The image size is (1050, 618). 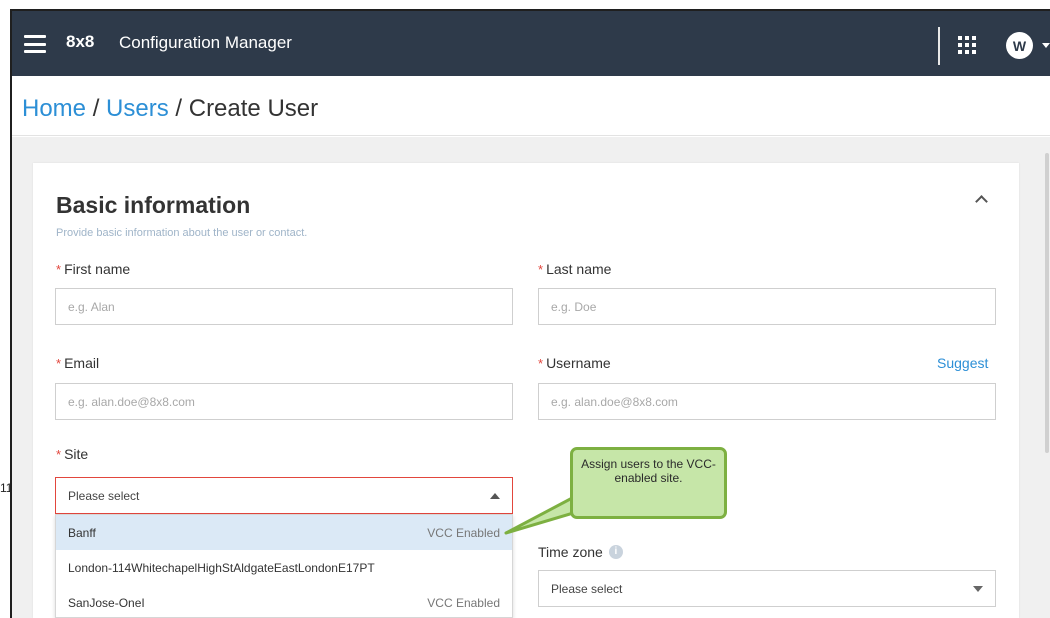 I want to click on page-scrollbar, so click(x=1047, y=303).